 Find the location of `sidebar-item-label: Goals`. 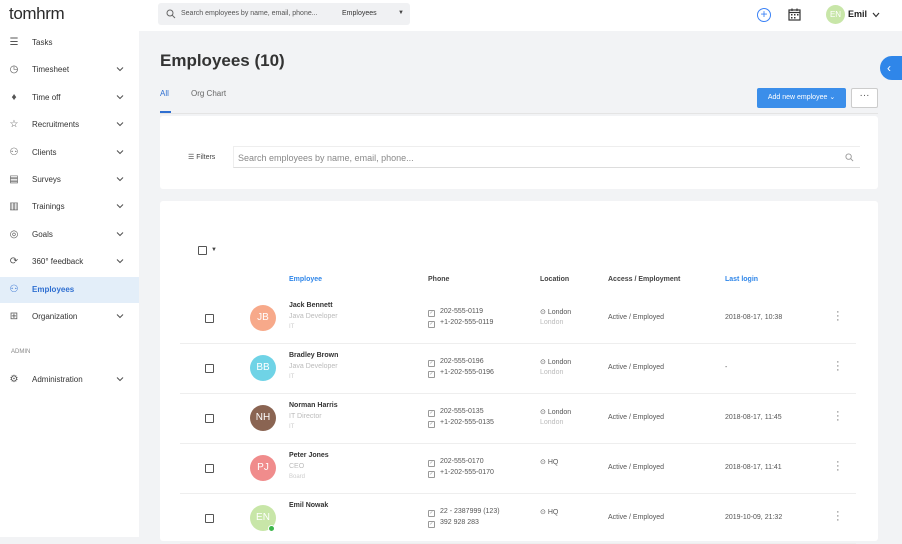

sidebar-item-label: Goals is located at coordinates (42, 234).